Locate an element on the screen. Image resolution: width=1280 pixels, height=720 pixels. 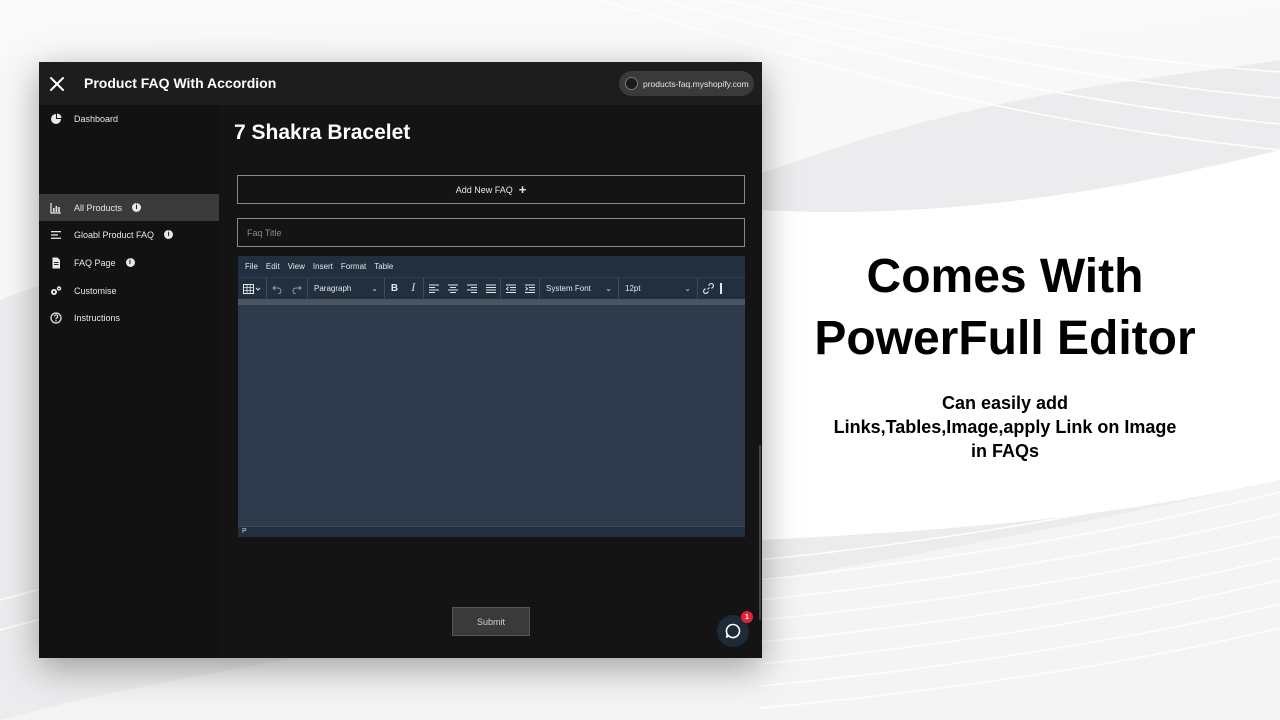
sidebar-item-faq-page: FAQ Page i is located at coordinates (129, 262).